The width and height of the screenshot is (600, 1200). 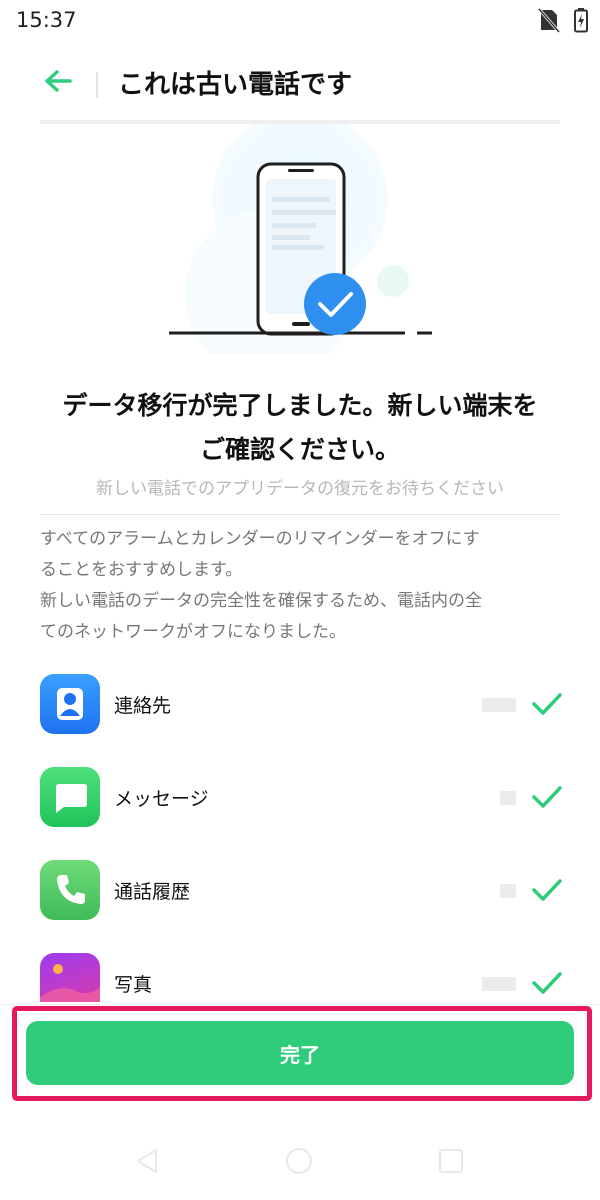 I want to click on notice-line: ることをおすすめします。, so click(x=141, y=570).